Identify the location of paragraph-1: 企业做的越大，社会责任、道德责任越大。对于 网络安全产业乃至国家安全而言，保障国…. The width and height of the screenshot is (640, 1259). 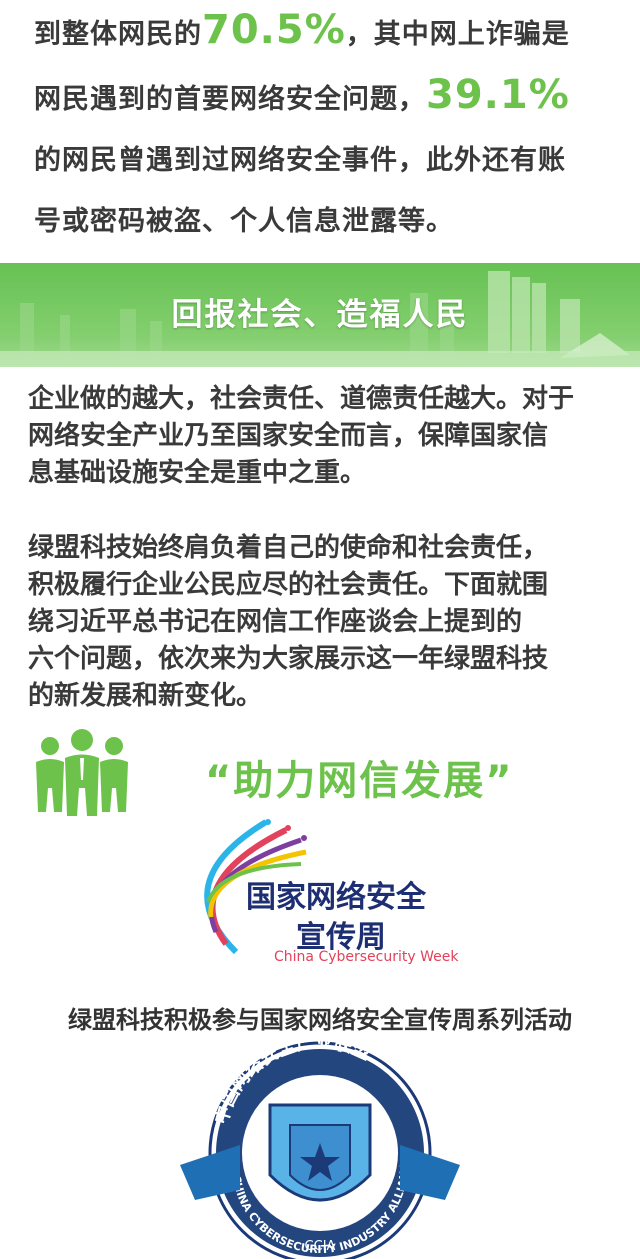
(328, 436).